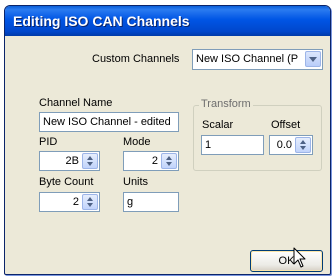  What do you see at coordinates (130, 202) in the screenshot?
I see `units-value: g` at bounding box center [130, 202].